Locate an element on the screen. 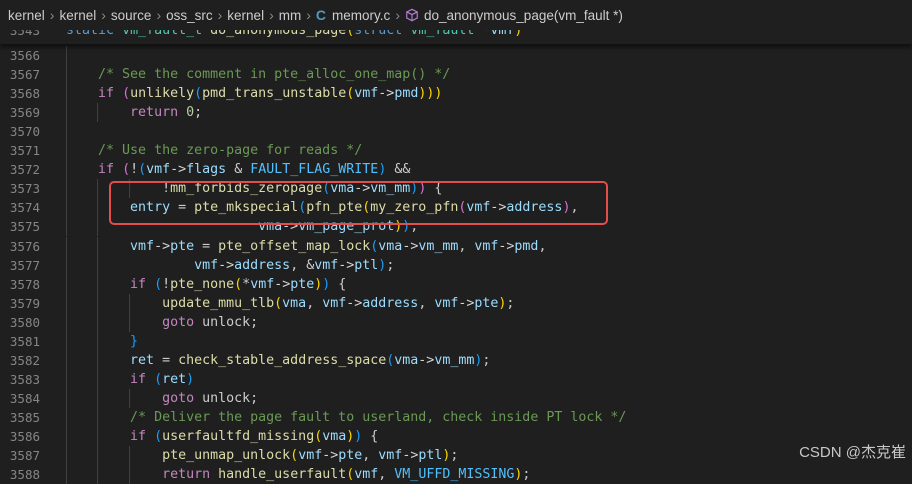  code-line: 3584 goto unlock; is located at coordinates (456, 398).